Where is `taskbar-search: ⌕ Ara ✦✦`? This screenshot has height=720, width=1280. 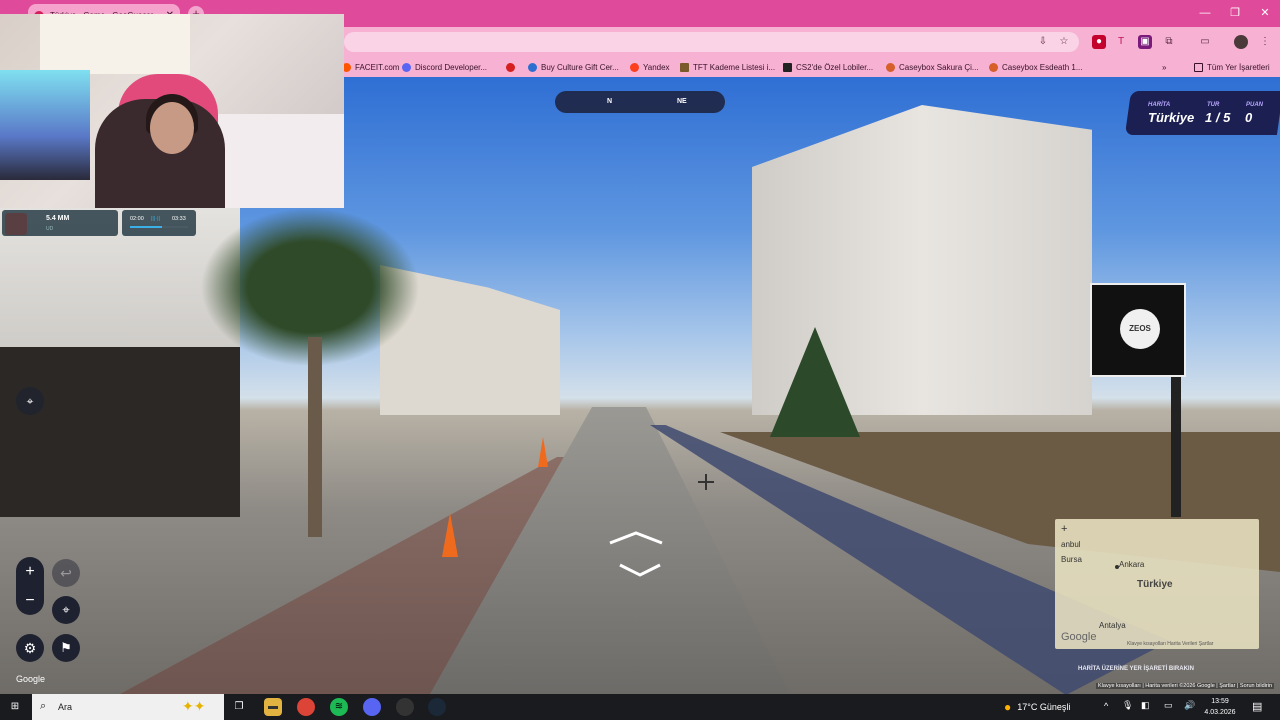 taskbar-search: ⌕ Ara ✦✦ is located at coordinates (128, 707).